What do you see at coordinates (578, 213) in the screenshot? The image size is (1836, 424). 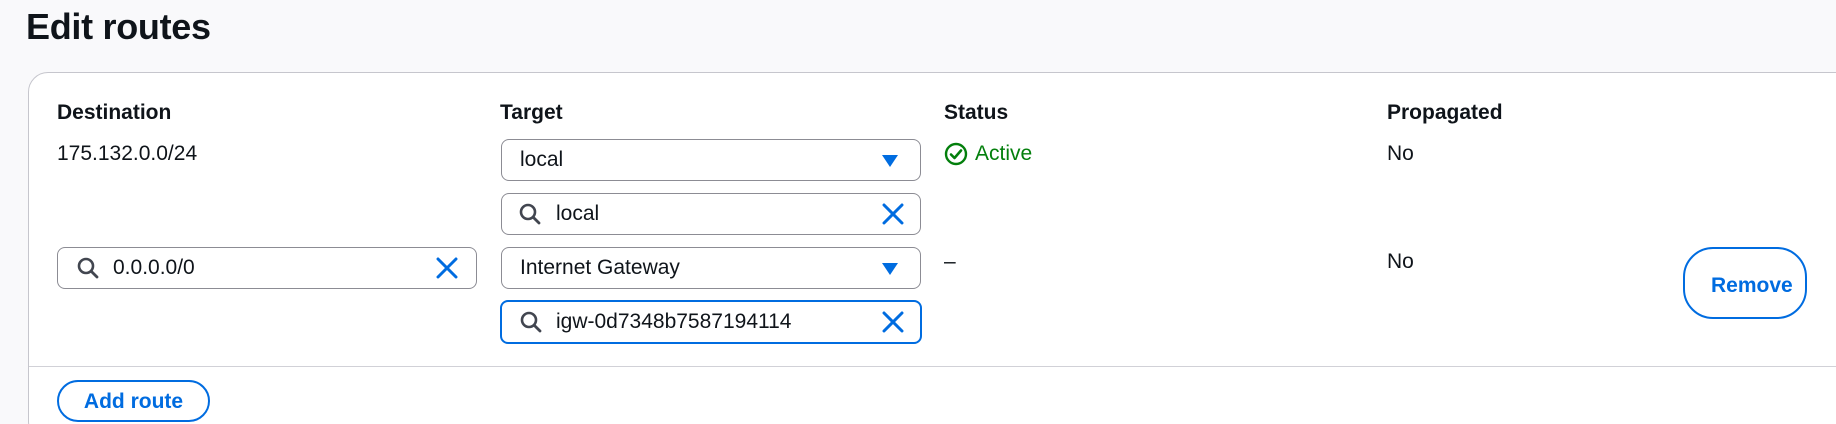 I see `target-value-text: local` at bounding box center [578, 213].